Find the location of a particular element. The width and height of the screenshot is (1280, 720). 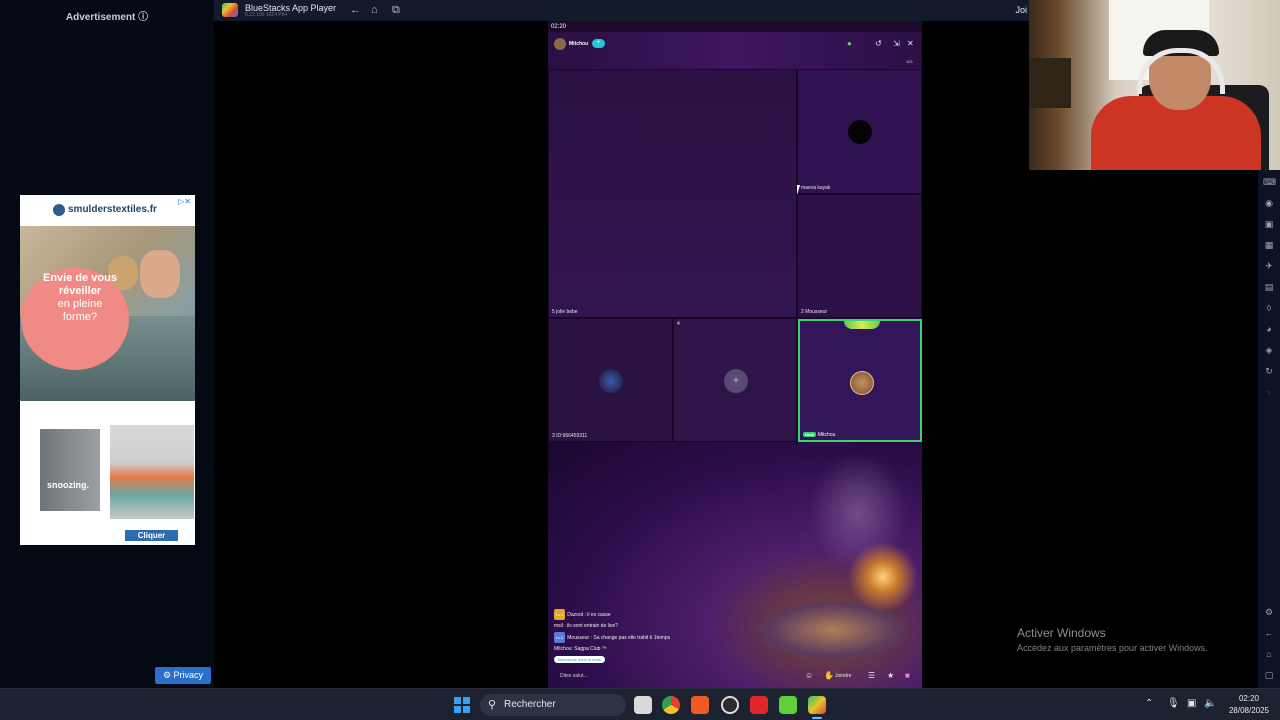

ad-bubble-line: réveiller is located at coordinates (80, 291).